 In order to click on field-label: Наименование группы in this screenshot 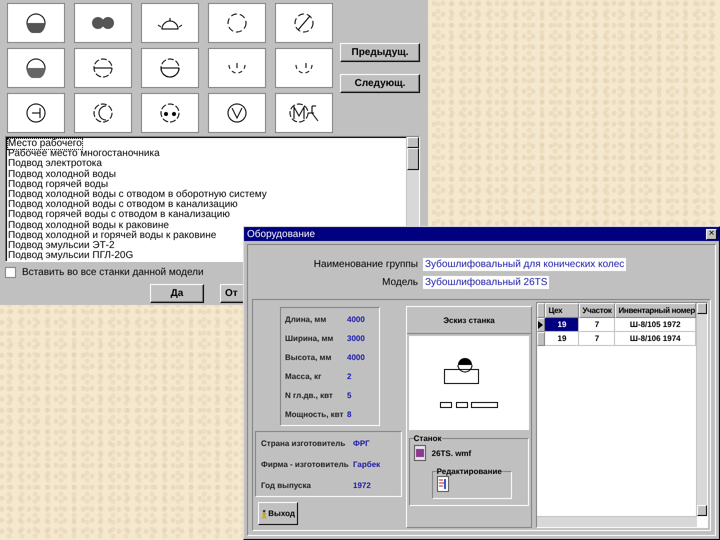, I will do `click(365, 264)`.